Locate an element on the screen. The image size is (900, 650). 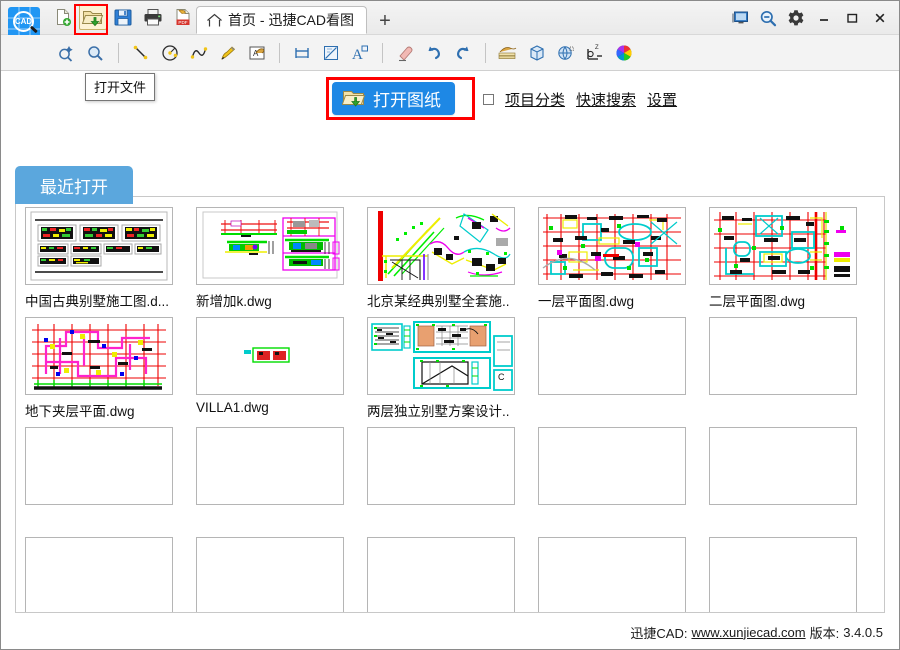
layers-button is located at coordinates (508, 53).